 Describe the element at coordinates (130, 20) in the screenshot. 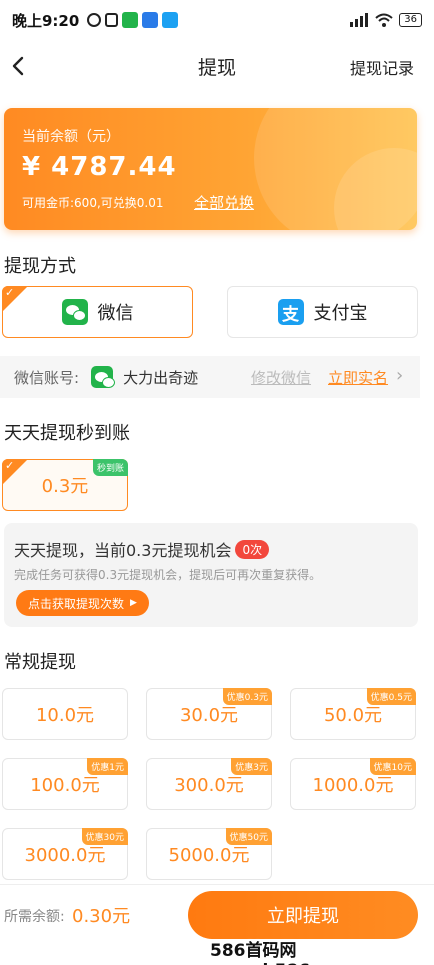

I see `wechat-notify-icon` at that location.